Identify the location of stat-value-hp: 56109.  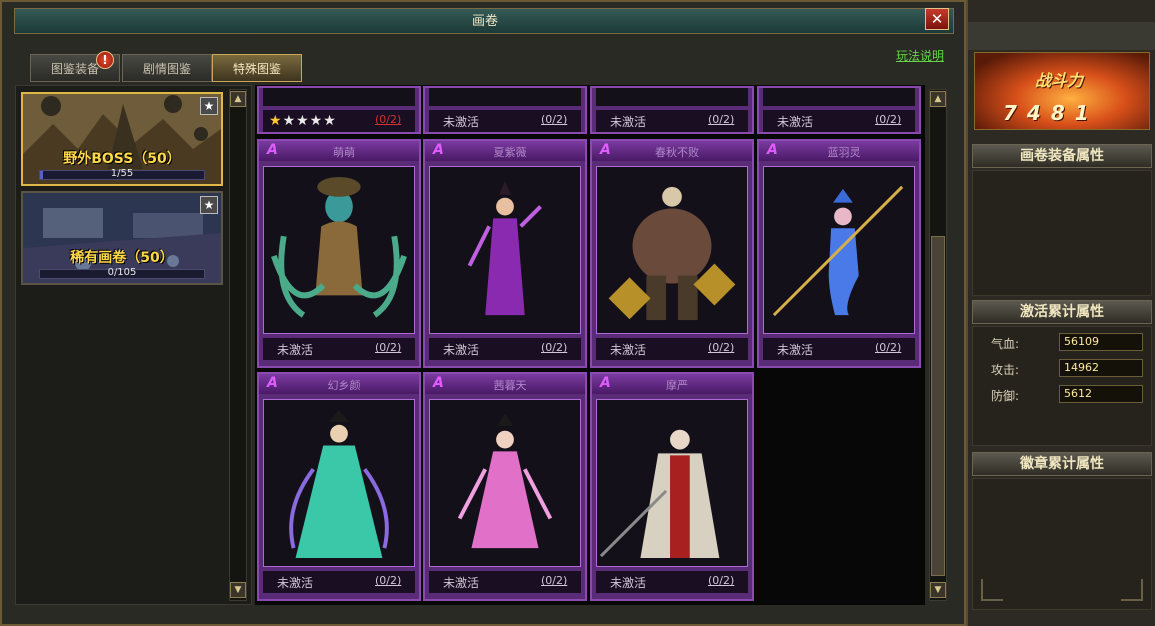
(1101, 342).